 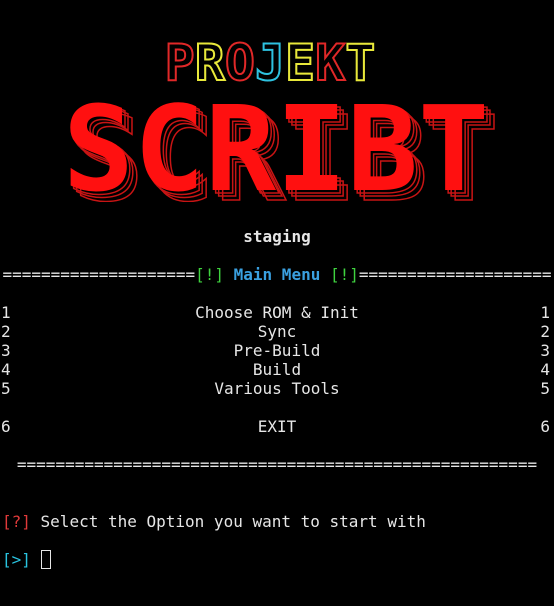 What do you see at coordinates (545, 331) in the screenshot?
I see `menu-item-number: 2` at bounding box center [545, 331].